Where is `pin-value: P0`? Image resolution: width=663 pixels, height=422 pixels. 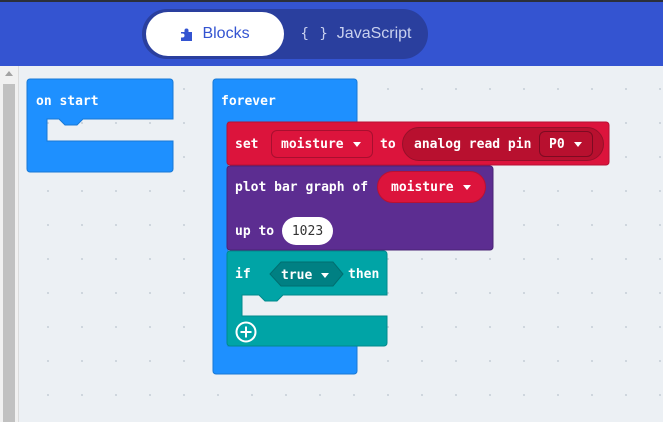
pin-value: P0 is located at coordinates (557, 144).